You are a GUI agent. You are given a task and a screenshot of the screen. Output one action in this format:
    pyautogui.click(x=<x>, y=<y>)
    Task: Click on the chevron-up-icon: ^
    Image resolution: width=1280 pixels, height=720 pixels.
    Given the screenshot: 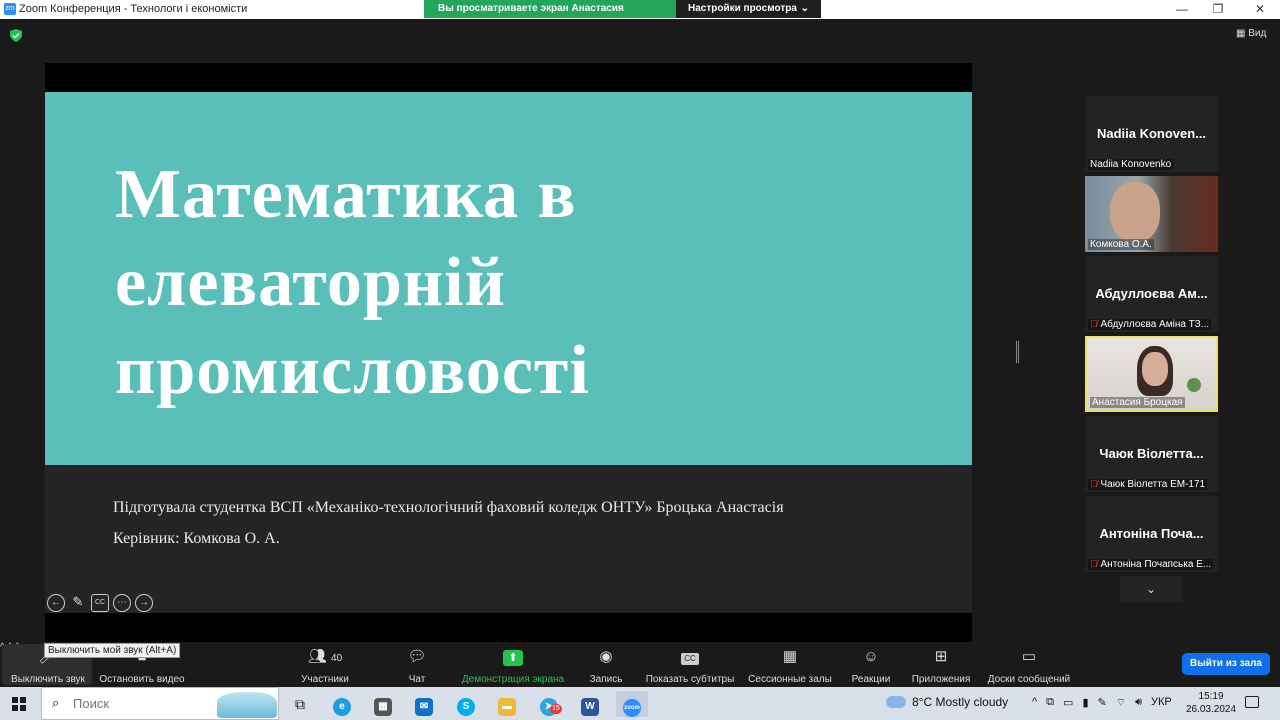 What is the action you would take?
    pyautogui.click(x=1034, y=703)
    